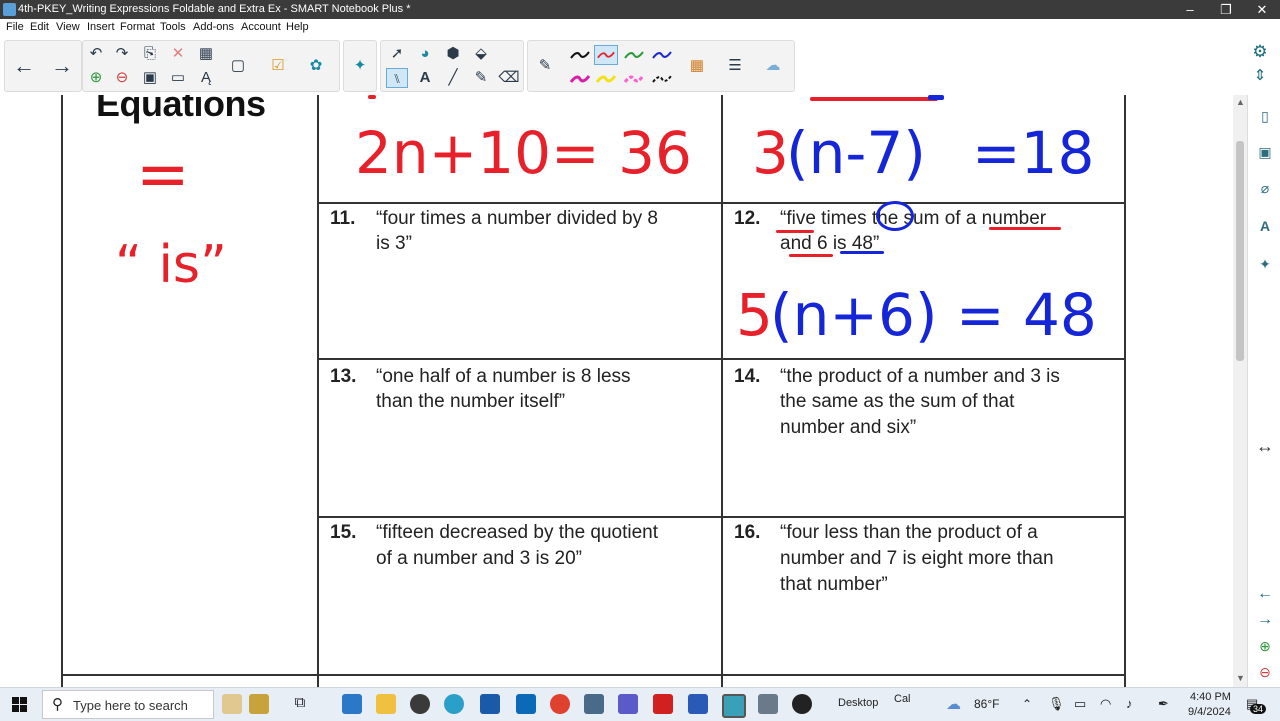 This screenshot has height=721, width=1280. Describe the element at coordinates (854, 315) in the screenshot. I see `ink-equation-12-group: (n+6)` at that location.